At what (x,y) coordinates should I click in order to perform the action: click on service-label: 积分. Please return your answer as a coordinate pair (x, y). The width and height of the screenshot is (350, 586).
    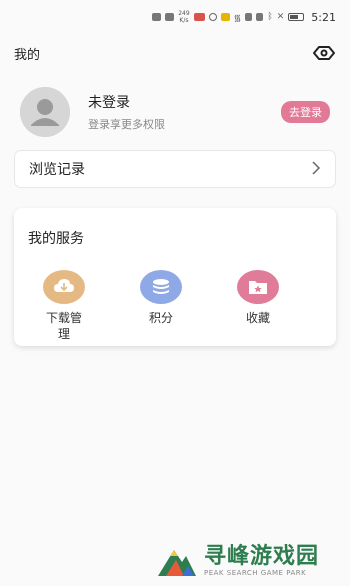
    Looking at the image, I should click on (160, 318).